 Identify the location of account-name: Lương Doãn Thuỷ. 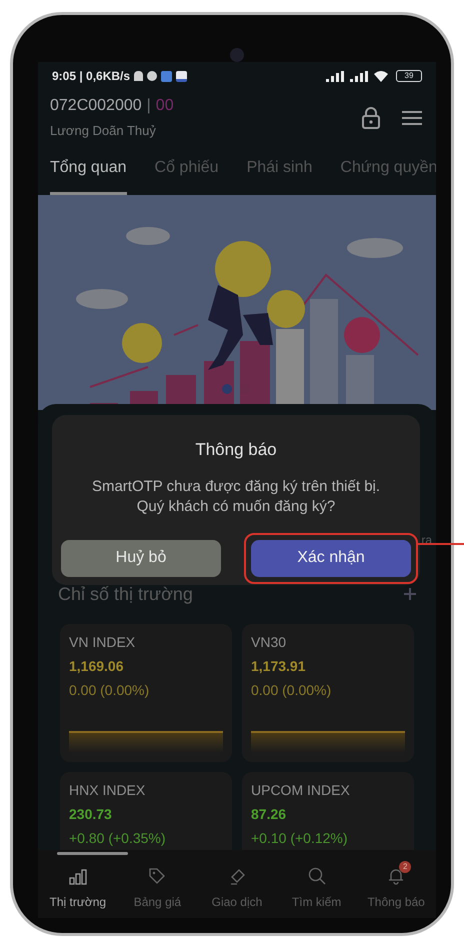
(103, 131).